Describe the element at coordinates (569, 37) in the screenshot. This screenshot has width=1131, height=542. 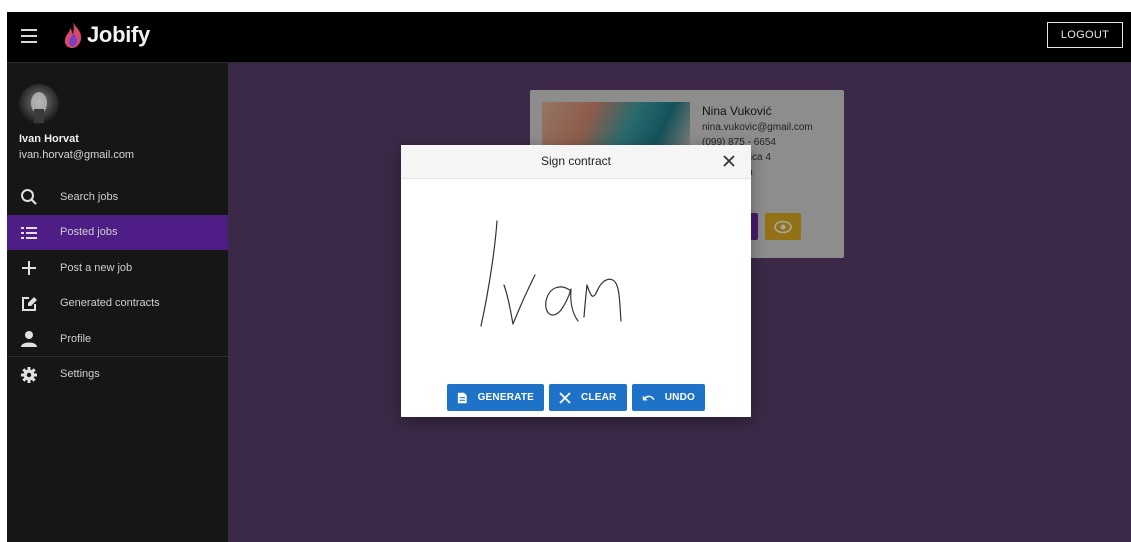
I see `app-bar: Jobify LOGOUT` at that location.